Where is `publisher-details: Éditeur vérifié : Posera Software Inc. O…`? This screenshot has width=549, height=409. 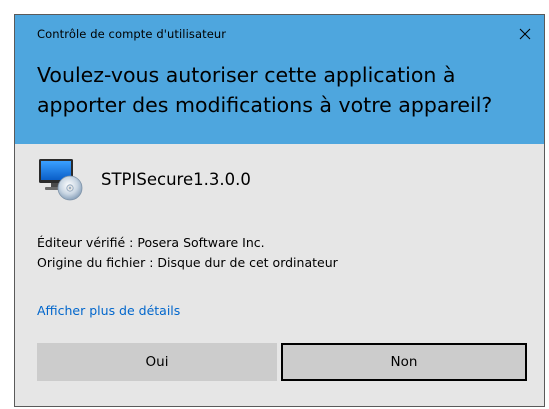
publisher-details: Éditeur vérifié : Posera Software Inc. O… is located at coordinates (187, 253).